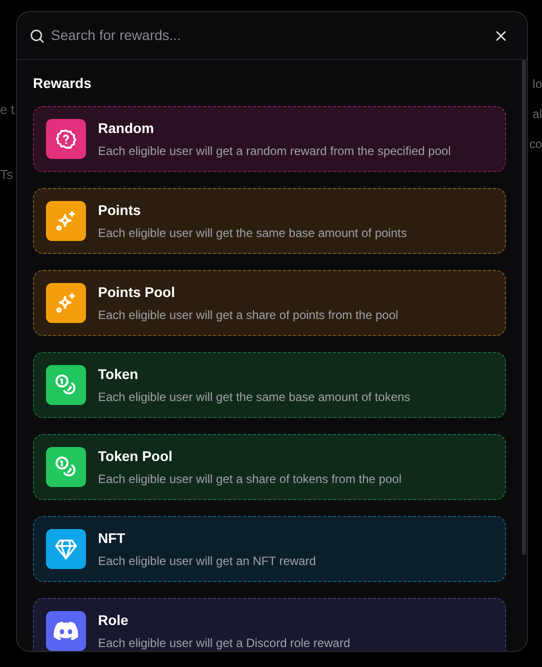  What do you see at coordinates (501, 35) in the screenshot?
I see `close-icon` at bounding box center [501, 35].